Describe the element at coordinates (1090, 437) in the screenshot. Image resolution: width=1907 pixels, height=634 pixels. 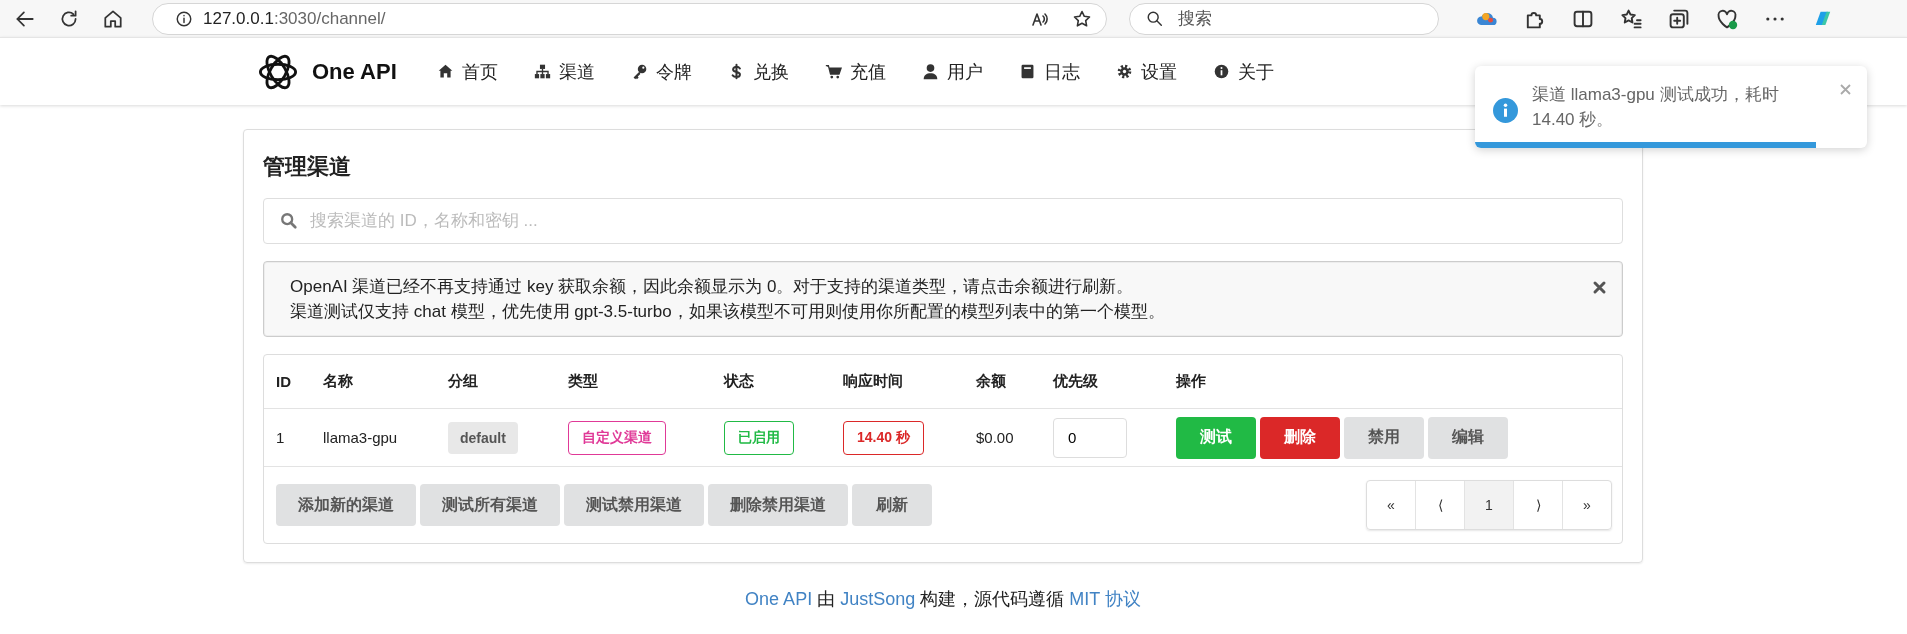
I see `priority-field: 0` at that location.